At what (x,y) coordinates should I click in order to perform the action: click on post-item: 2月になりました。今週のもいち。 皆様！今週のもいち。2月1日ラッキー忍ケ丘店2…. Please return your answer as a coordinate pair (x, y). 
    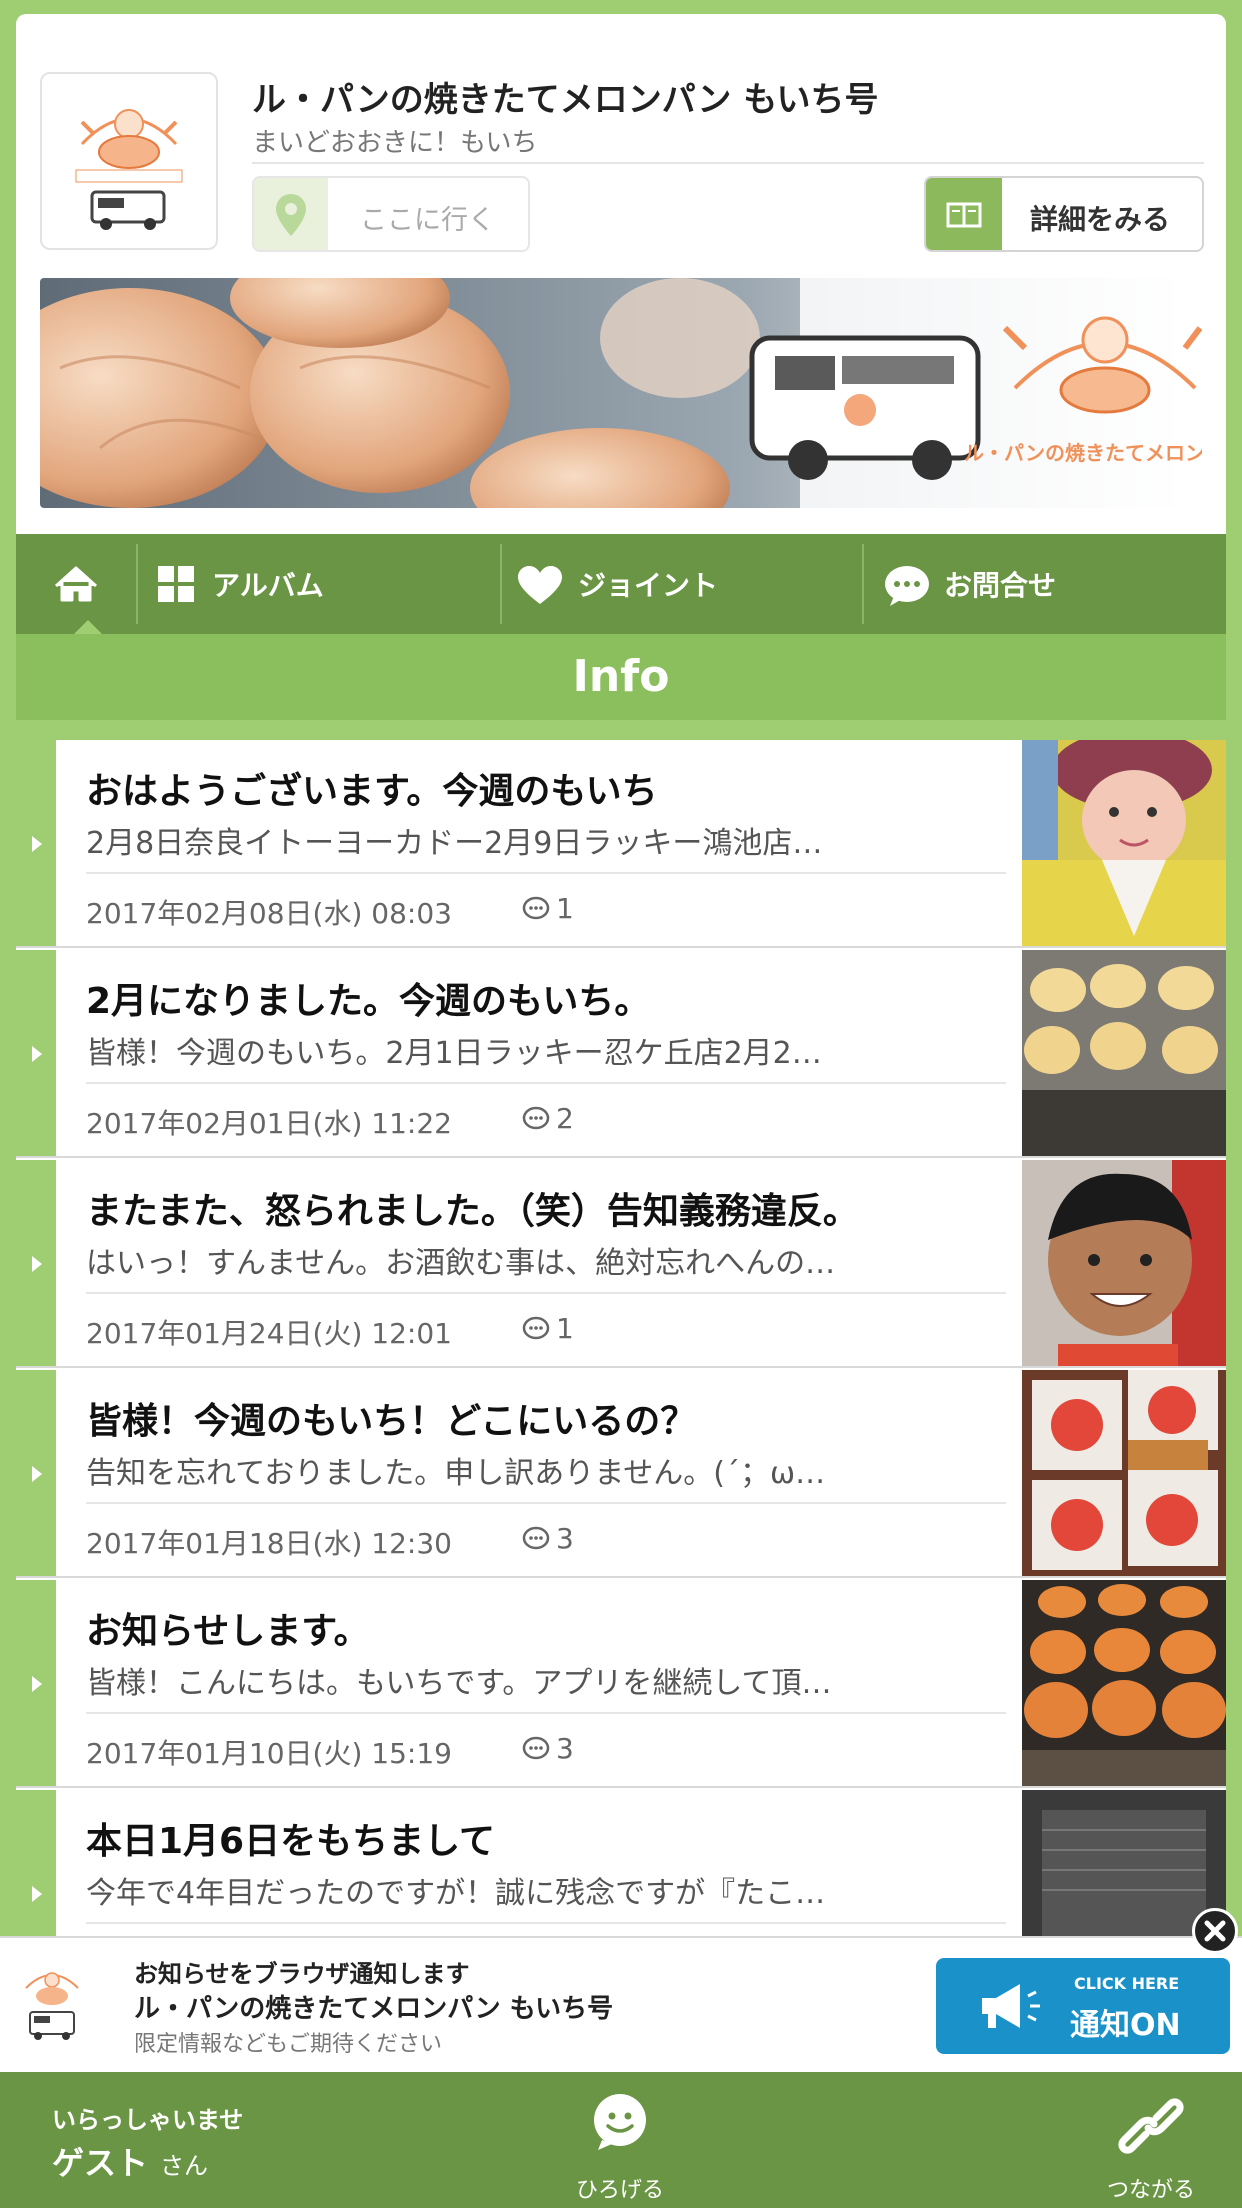
    Looking at the image, I should click on (621, 1054).